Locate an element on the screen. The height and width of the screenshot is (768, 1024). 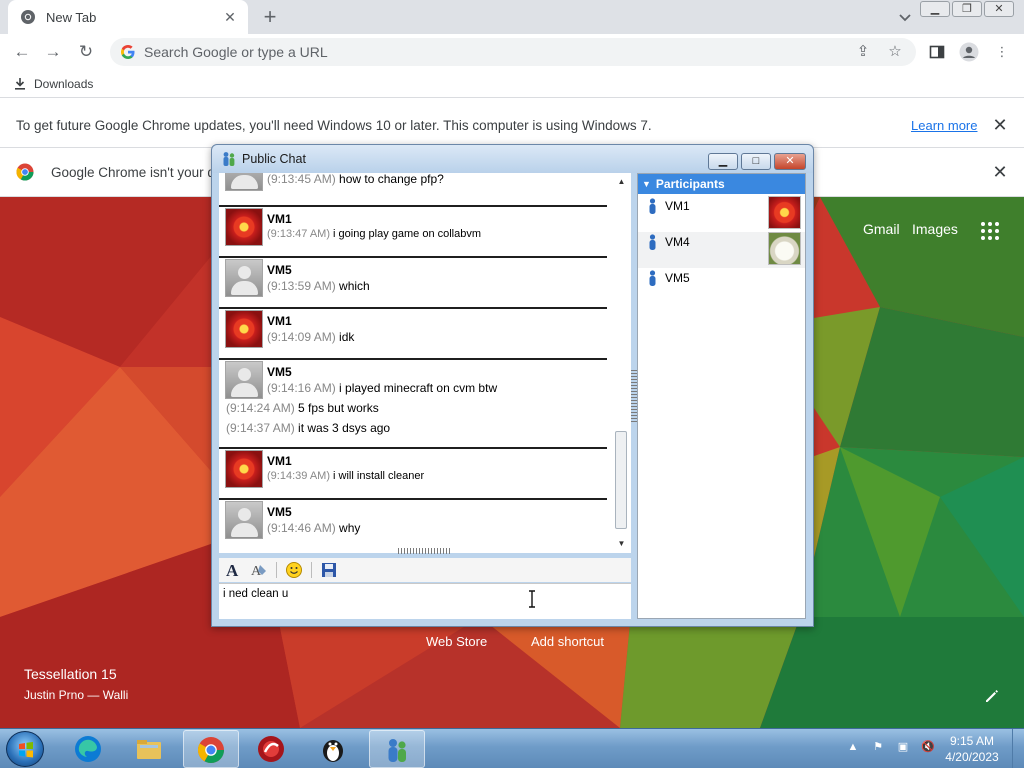
participant-row: VM1 is located at coordinates (721, 214).